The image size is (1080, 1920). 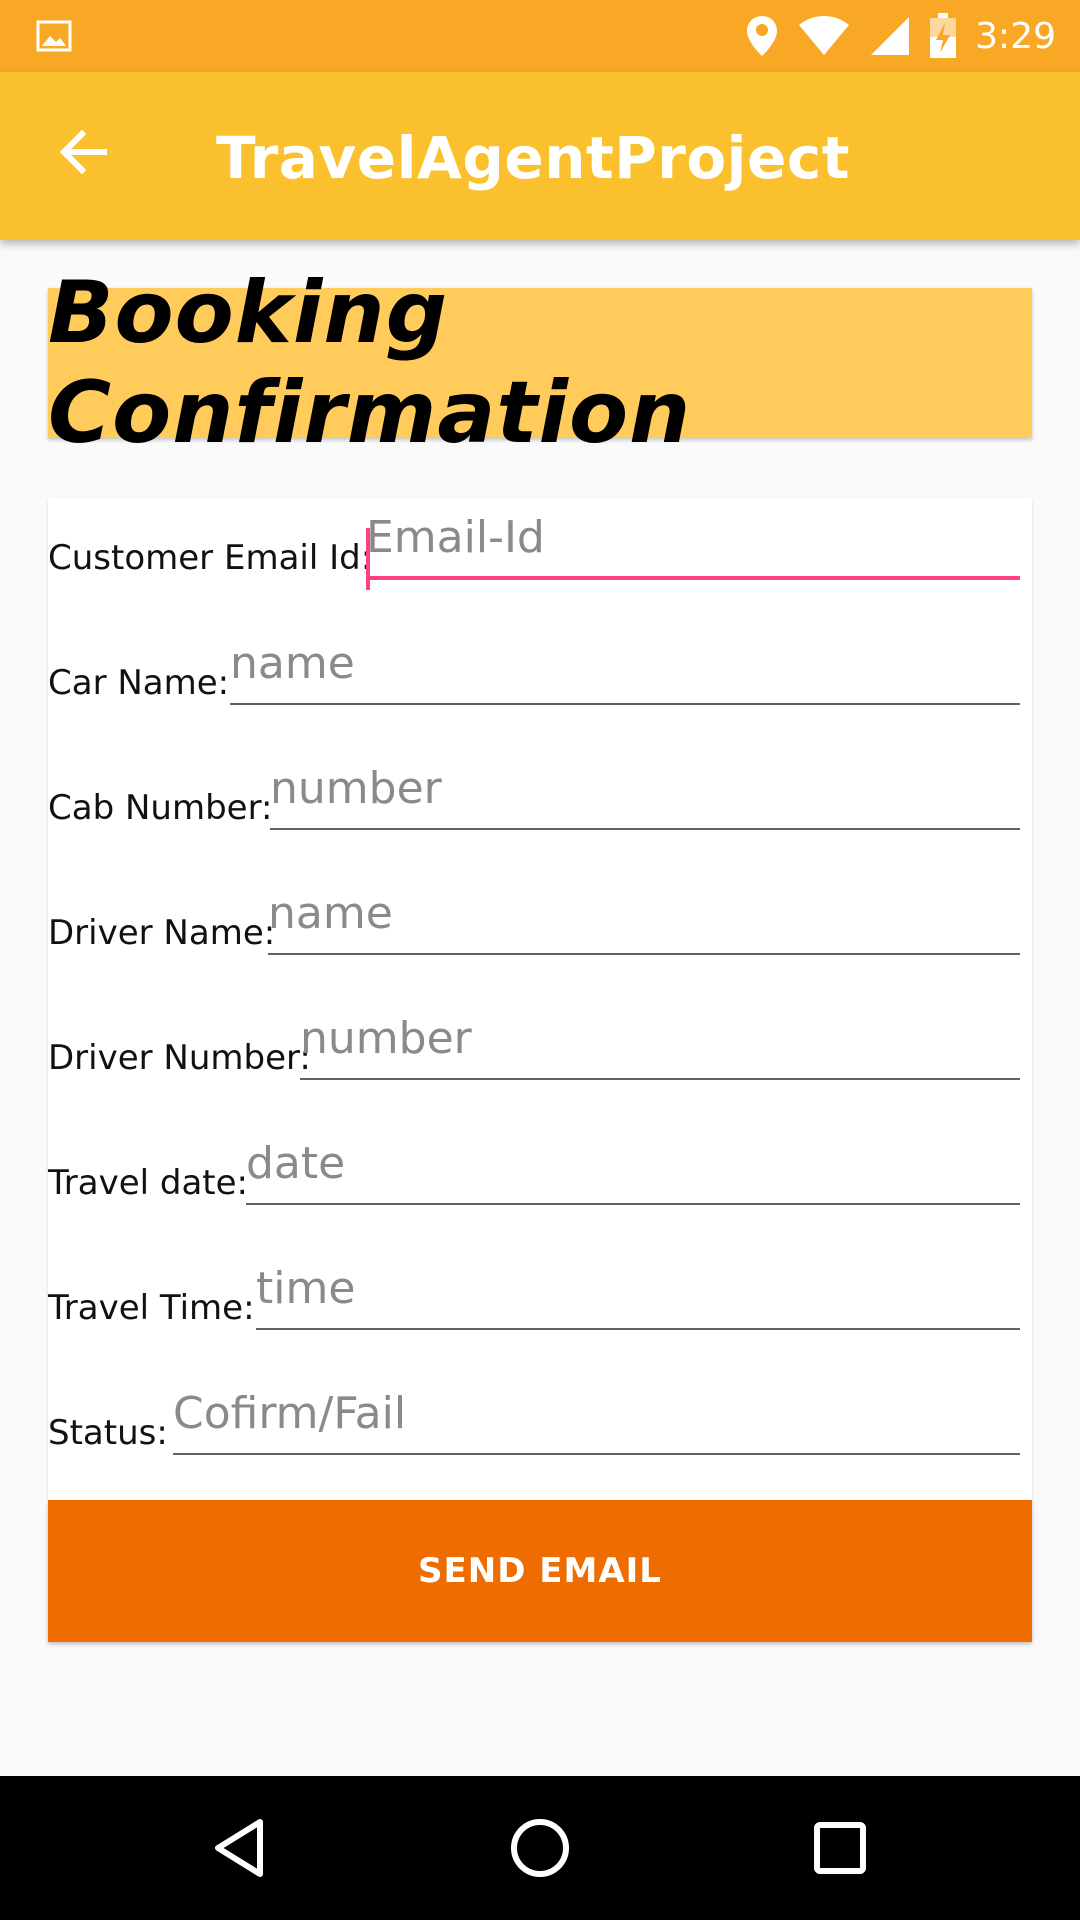 I want to click on recents-square-icon, so click(x=840, y=1848).